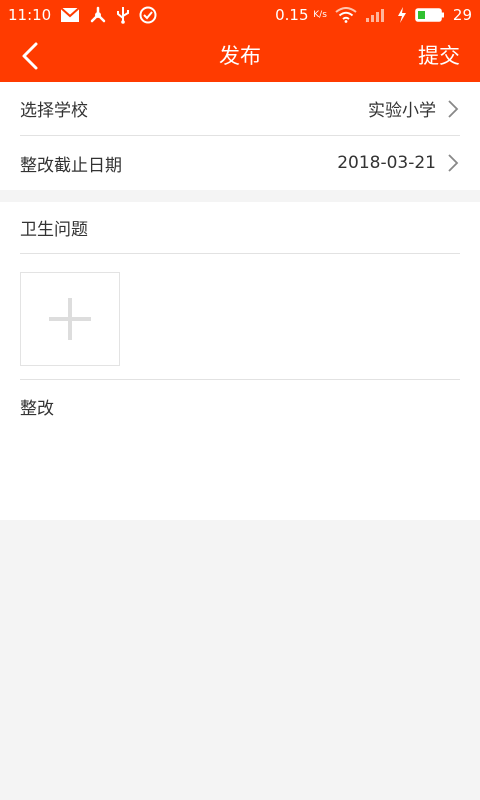 This screenshot has width=480, height=800. What do you see at coordinates (462, 15) in the screenshot?
I see `battery-level: 29` at bounding box center [462, 15].